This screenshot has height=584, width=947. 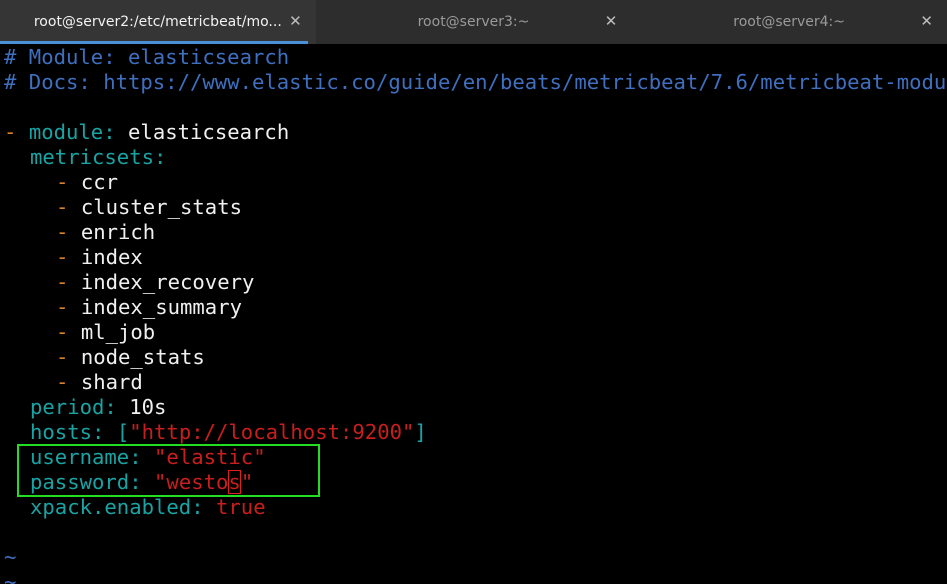 What do you see at coordinates (147, 57) in the screenshot?
I see `comment-line-module: # Module: elasticsearch` at bounding box center [147, 57].